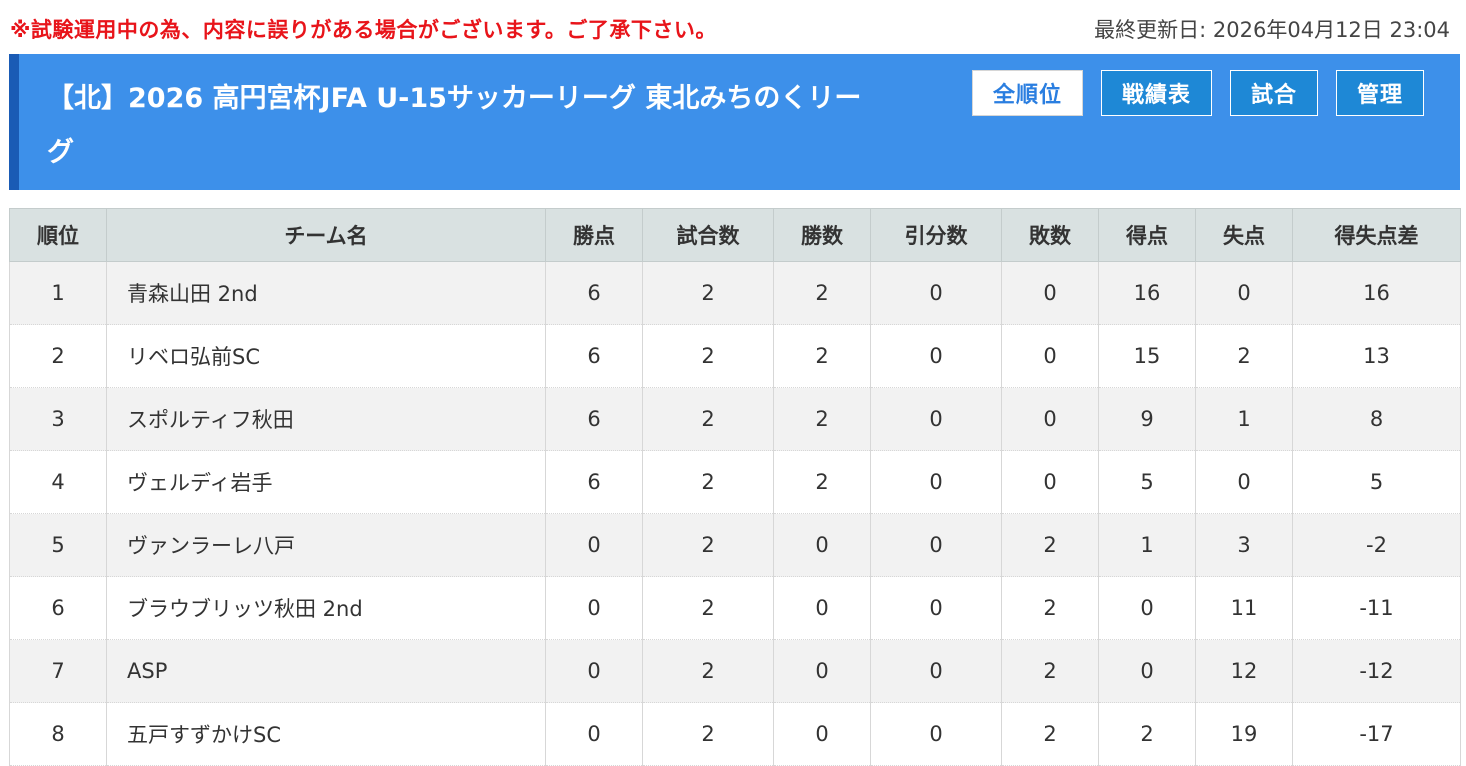  Describe the element at coordinates (326, 545) in the screenshot. I see `team-name-cell: ヴァンラーレ八戸` at that location.